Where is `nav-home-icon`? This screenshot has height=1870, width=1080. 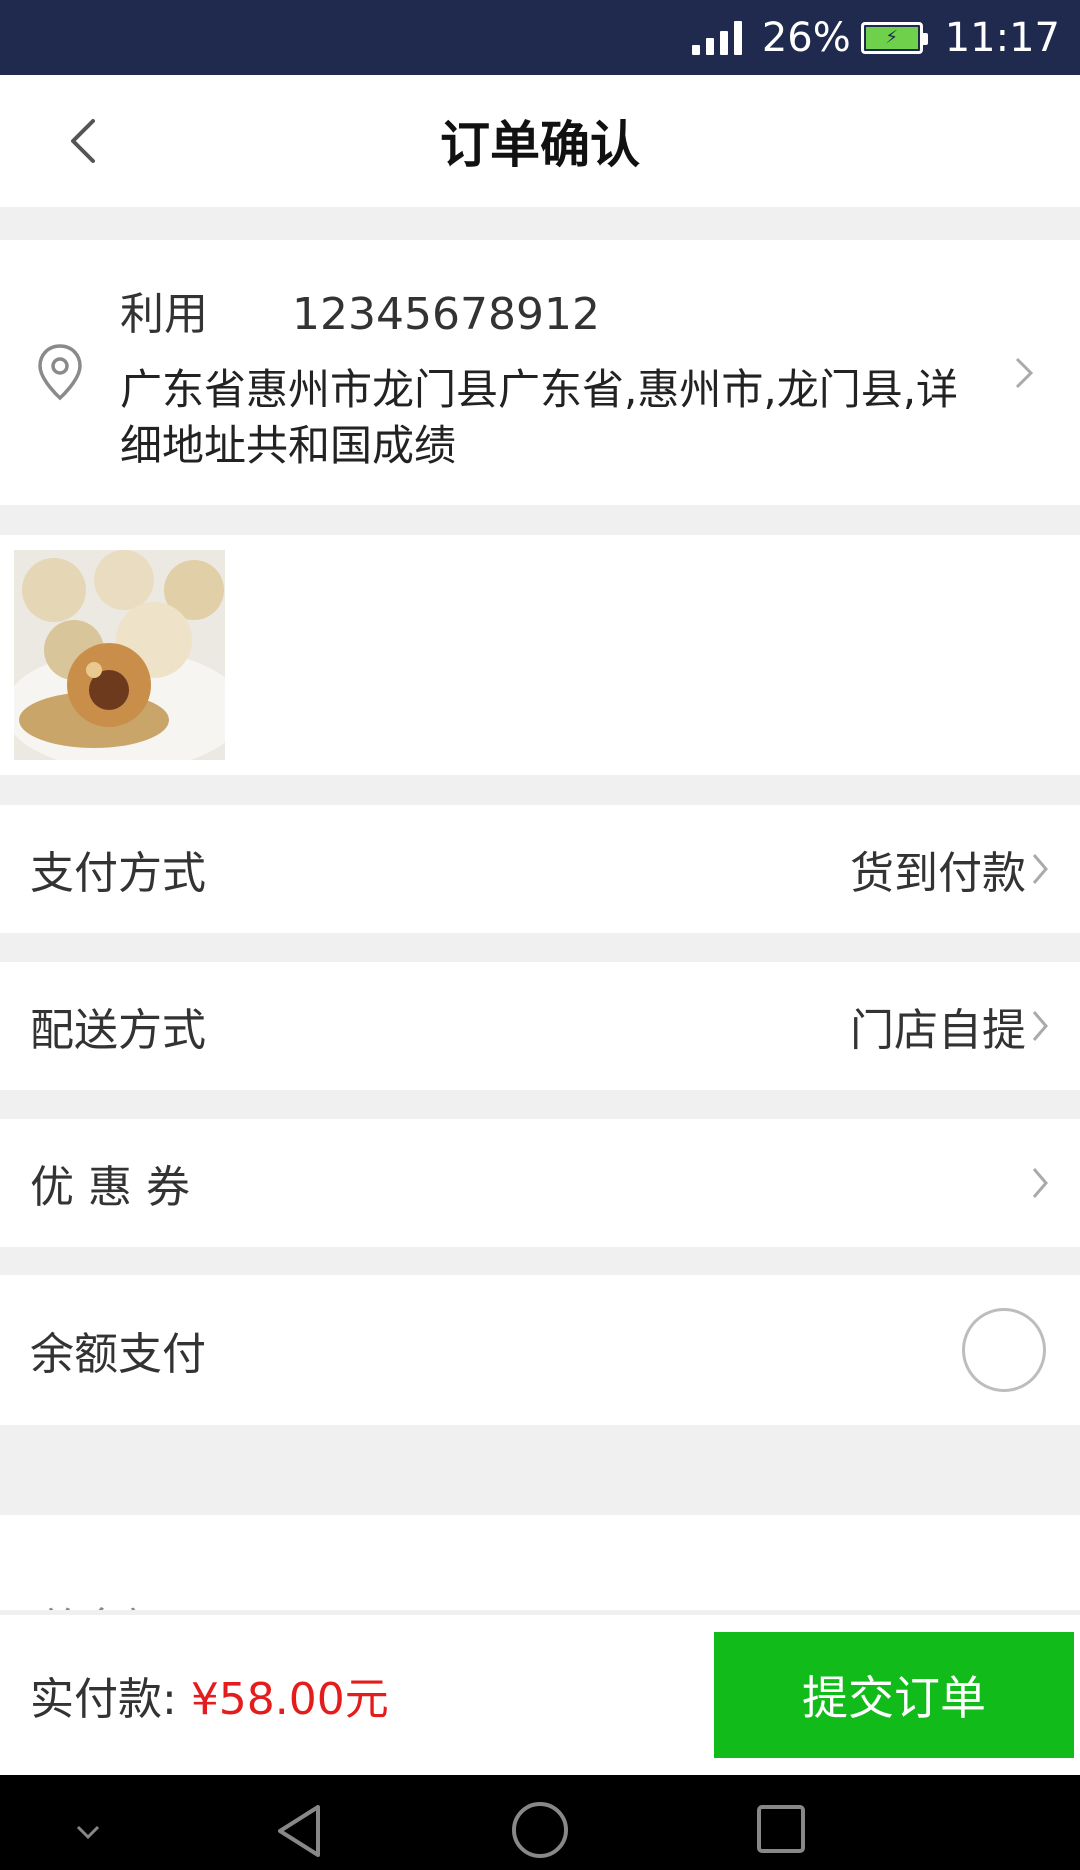
nav-home-icon is located at coordinates (540, 1830).